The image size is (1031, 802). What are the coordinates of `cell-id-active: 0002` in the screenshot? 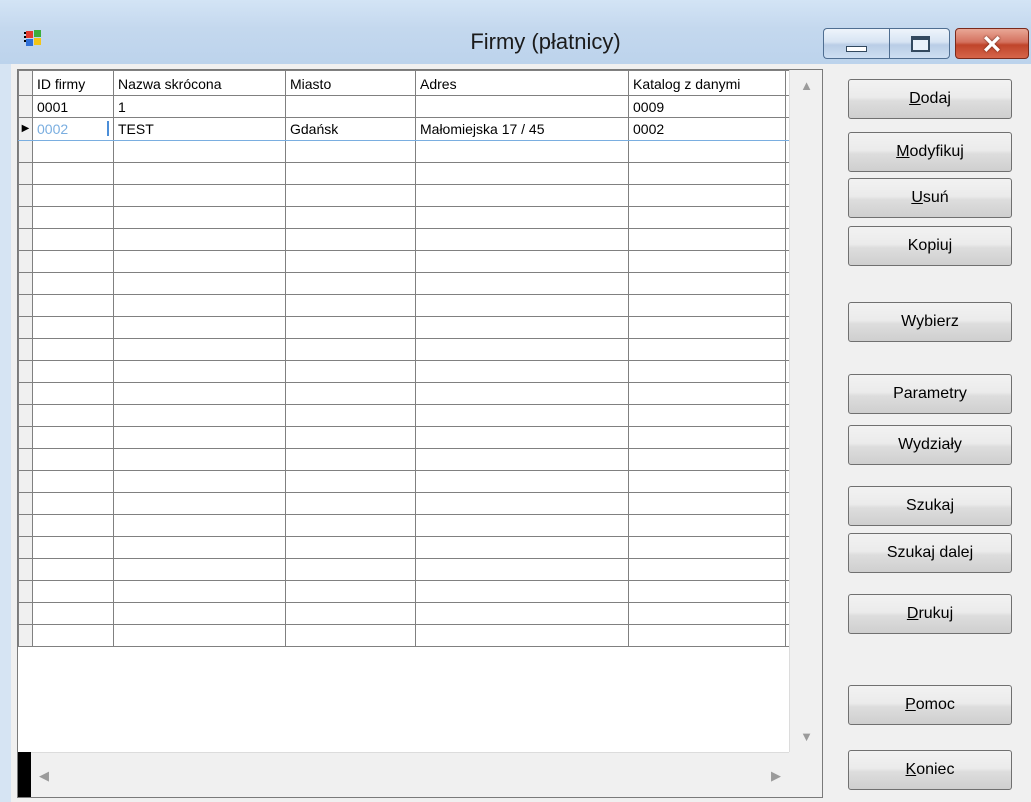 It's located at (73, 129).